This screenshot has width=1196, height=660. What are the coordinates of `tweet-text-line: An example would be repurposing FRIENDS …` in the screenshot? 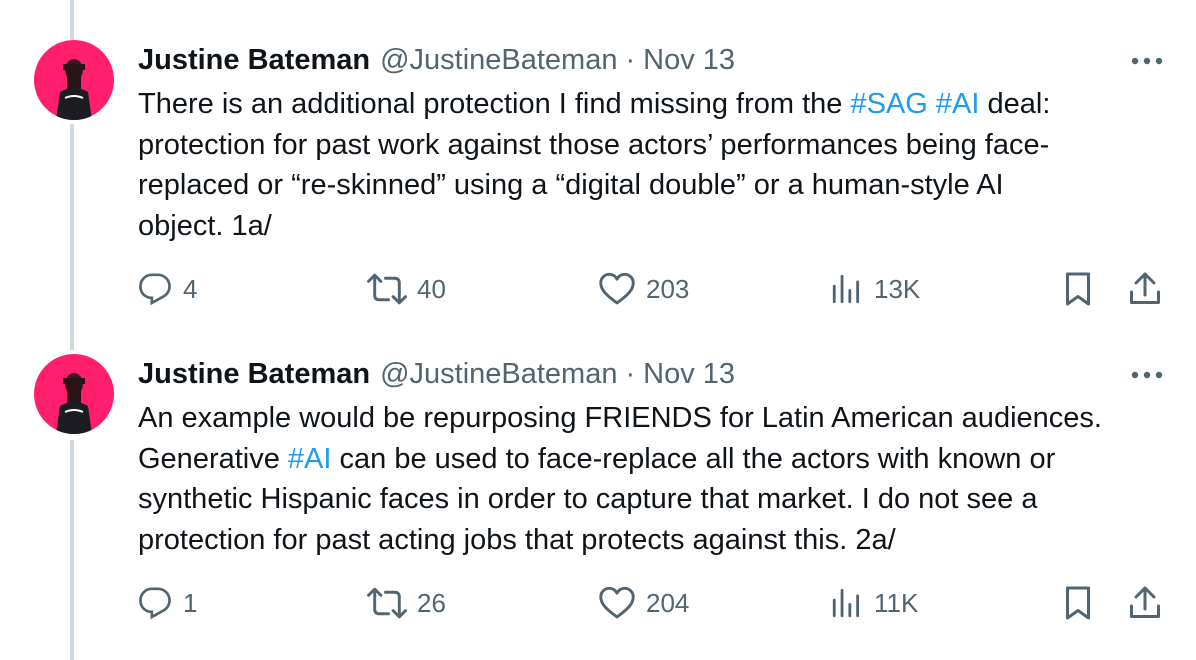 It's located at (643, 418).